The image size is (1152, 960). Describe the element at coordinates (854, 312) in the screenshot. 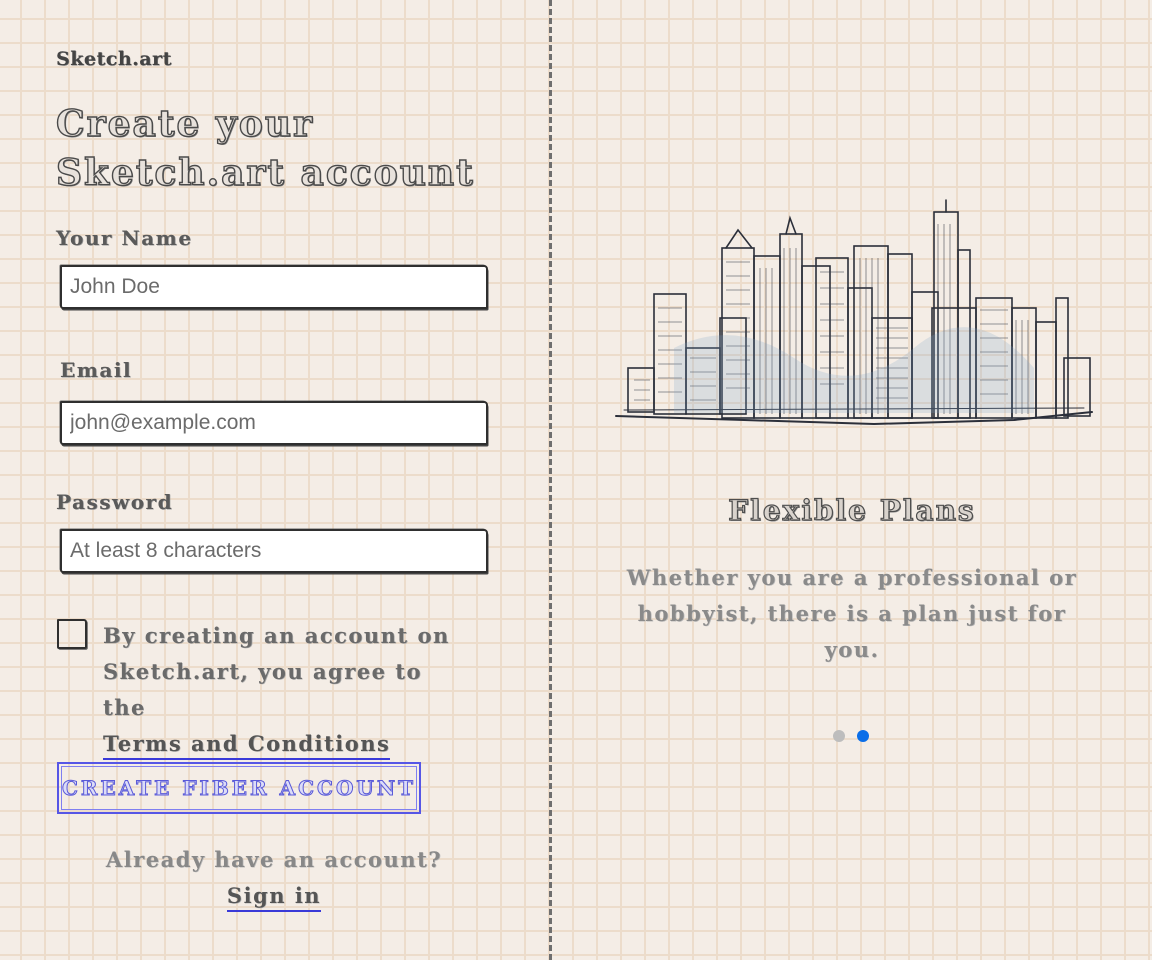

I see `city-skyline-illustration` at that location.